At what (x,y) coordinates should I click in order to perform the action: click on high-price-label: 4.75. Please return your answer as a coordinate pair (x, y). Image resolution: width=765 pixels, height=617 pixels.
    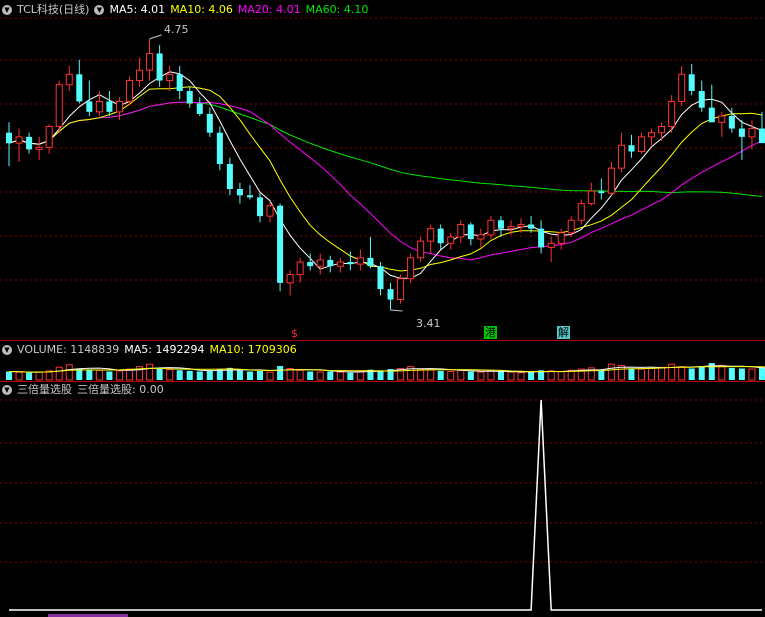
    Looking at the image, I should click on (176, 29).